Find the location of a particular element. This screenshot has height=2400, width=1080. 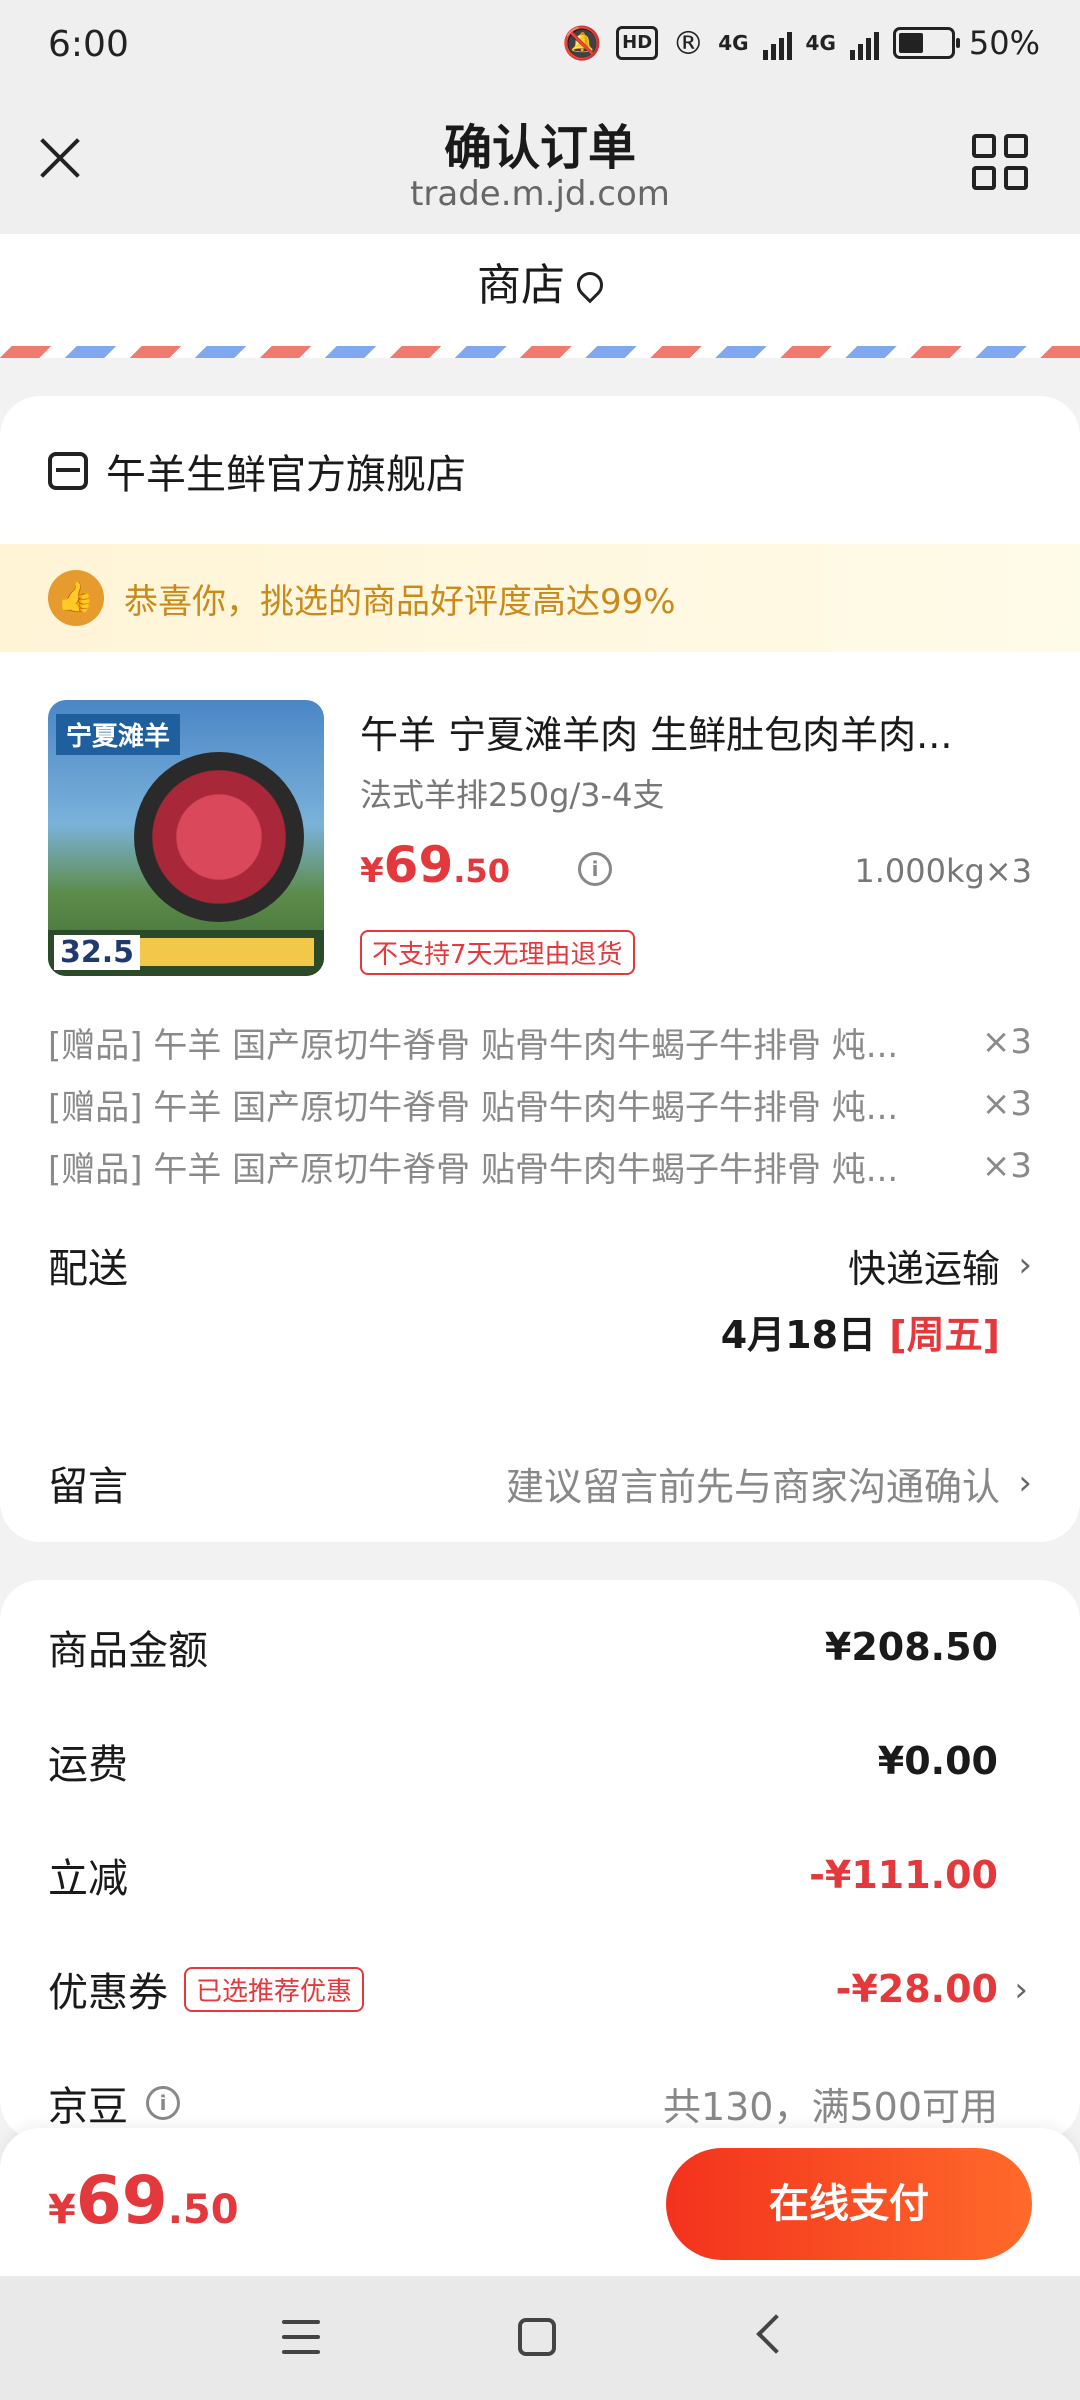

coupon-row: 优惠券 已选推荐优惠 -¥28.00 › is located at coordinates (538, 1989).